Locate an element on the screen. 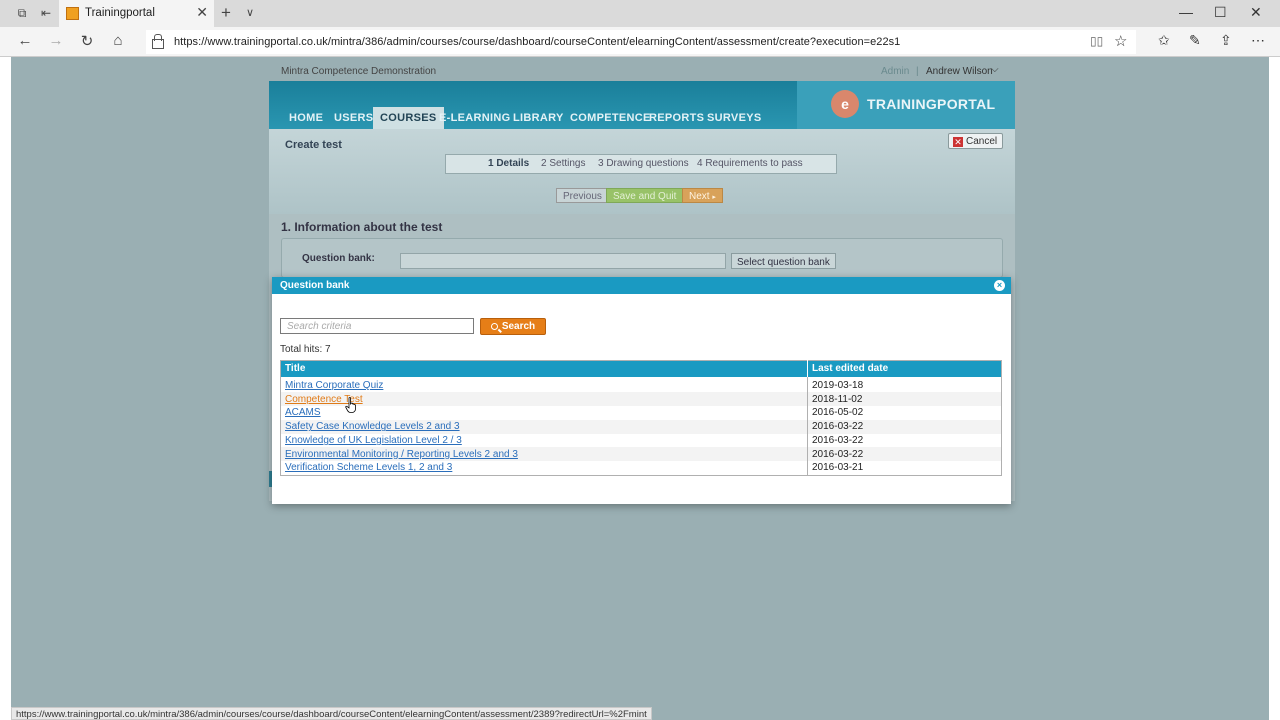  refresh-icon: ↻ is located at coordinates (87, 41).